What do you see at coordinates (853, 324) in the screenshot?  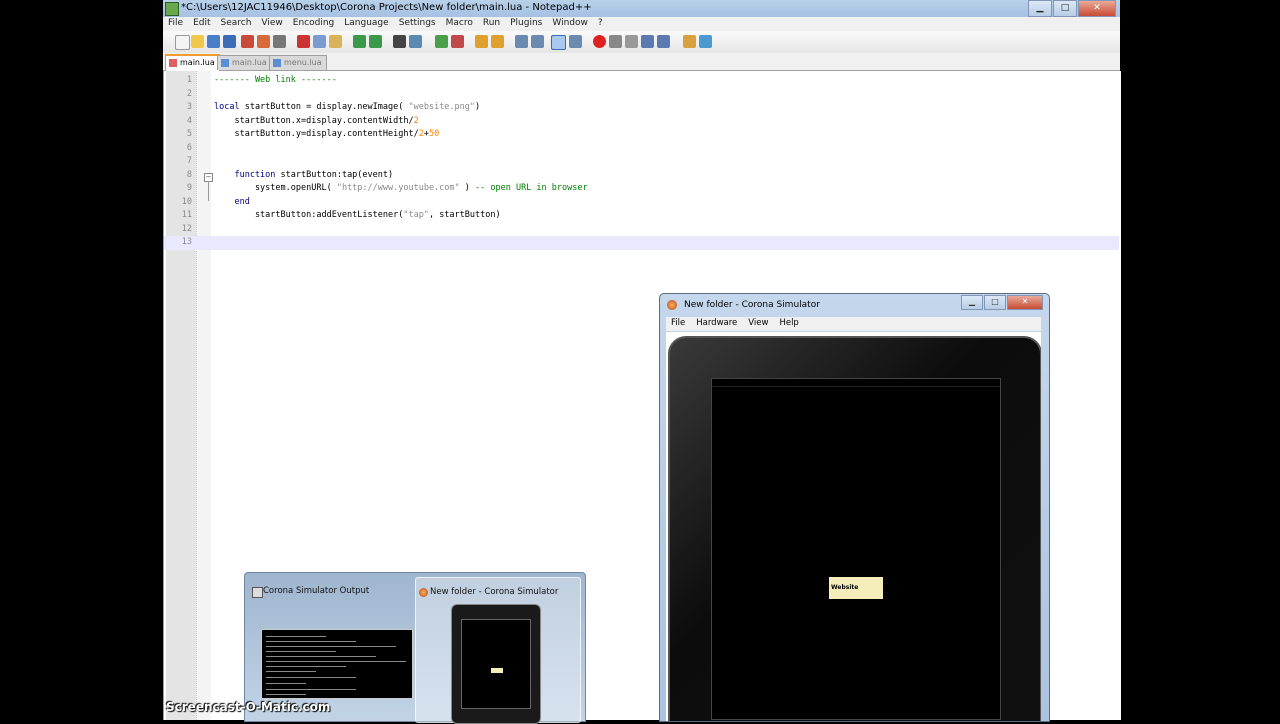 I see `sim-menu-bar: File Hardware View Help` at bounding box center [853, 324].